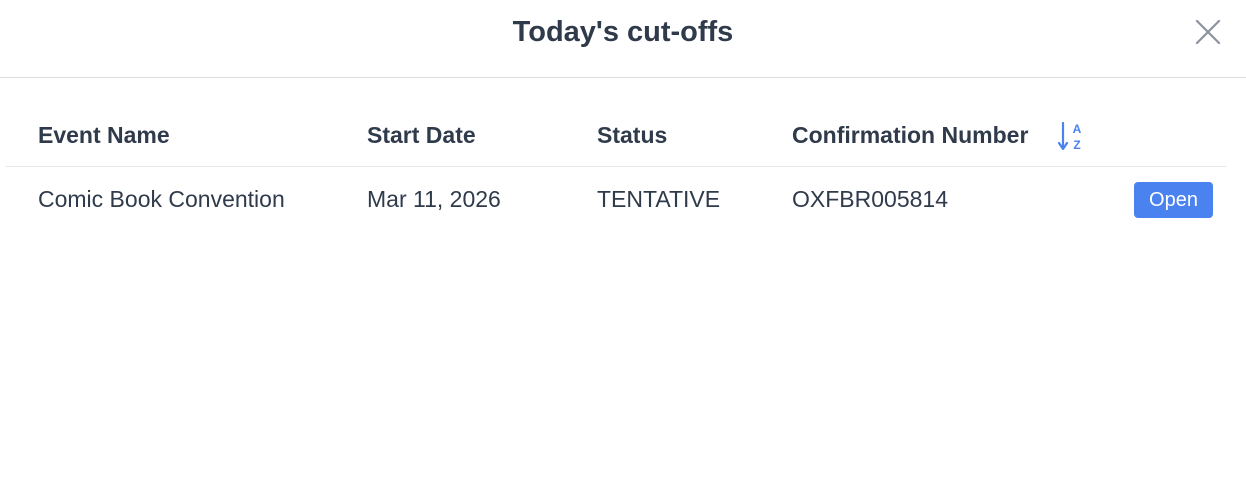 The width and height of the screenshot is (1246, 482). Describe the element at coordinates (161, 199) in the screenshot. I see `cell-event-name: Comic Book Convention` at that location.